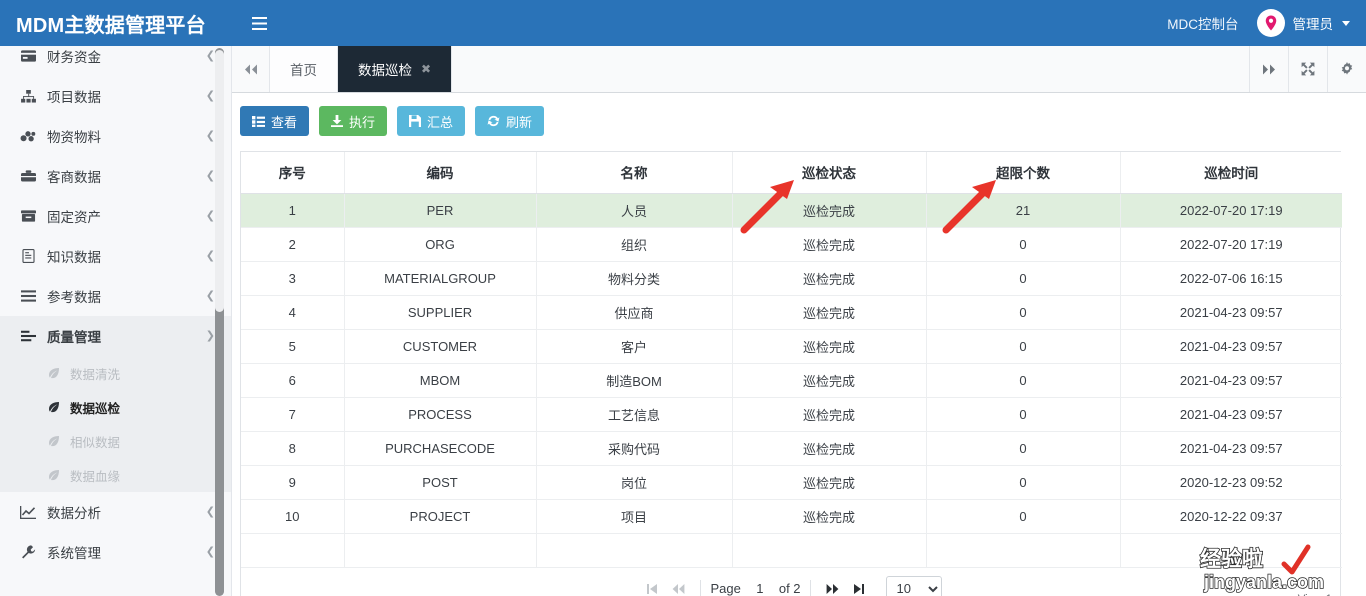  I want to click on sidebar-item-xitongguanli: 系统管理 ❮, so click(115, 552).